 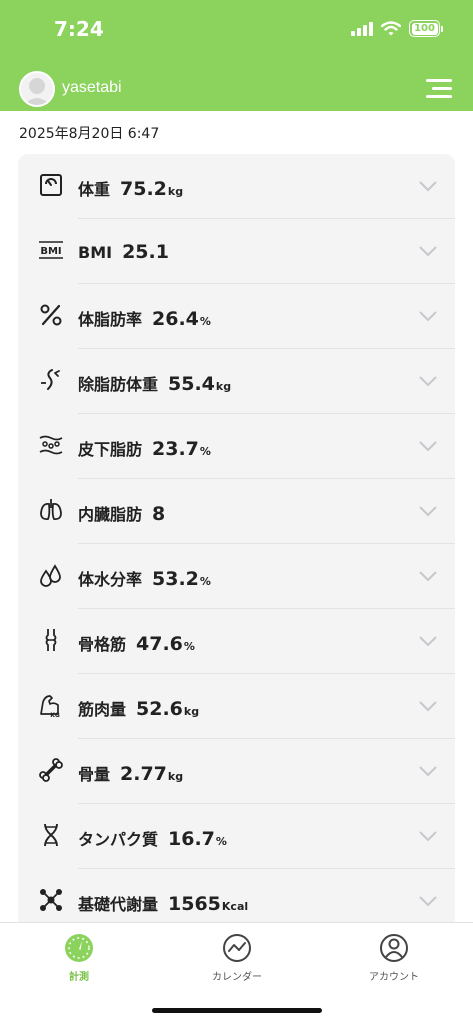 I want to click on svg-text: BMI, so click(x=50, y=251).